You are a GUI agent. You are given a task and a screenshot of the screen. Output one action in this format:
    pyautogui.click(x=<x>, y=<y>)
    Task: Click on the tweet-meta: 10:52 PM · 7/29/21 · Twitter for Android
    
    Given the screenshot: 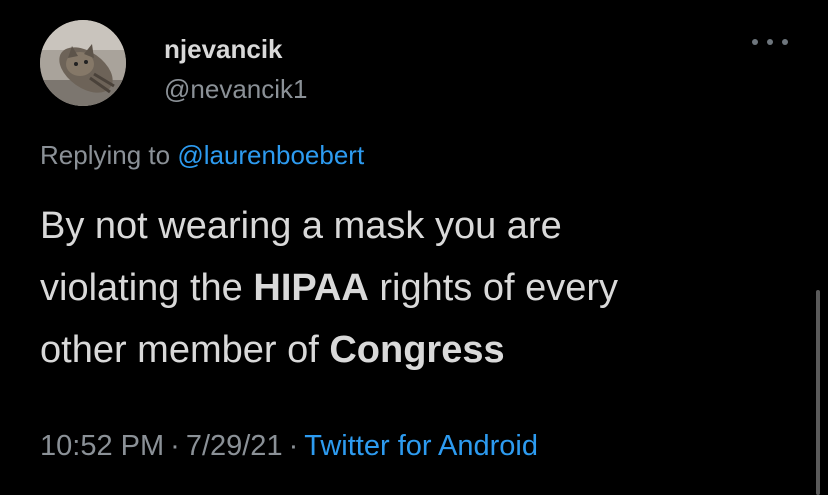 What is the action you would take?
    pyautogui.click(x=289, y=446)
    